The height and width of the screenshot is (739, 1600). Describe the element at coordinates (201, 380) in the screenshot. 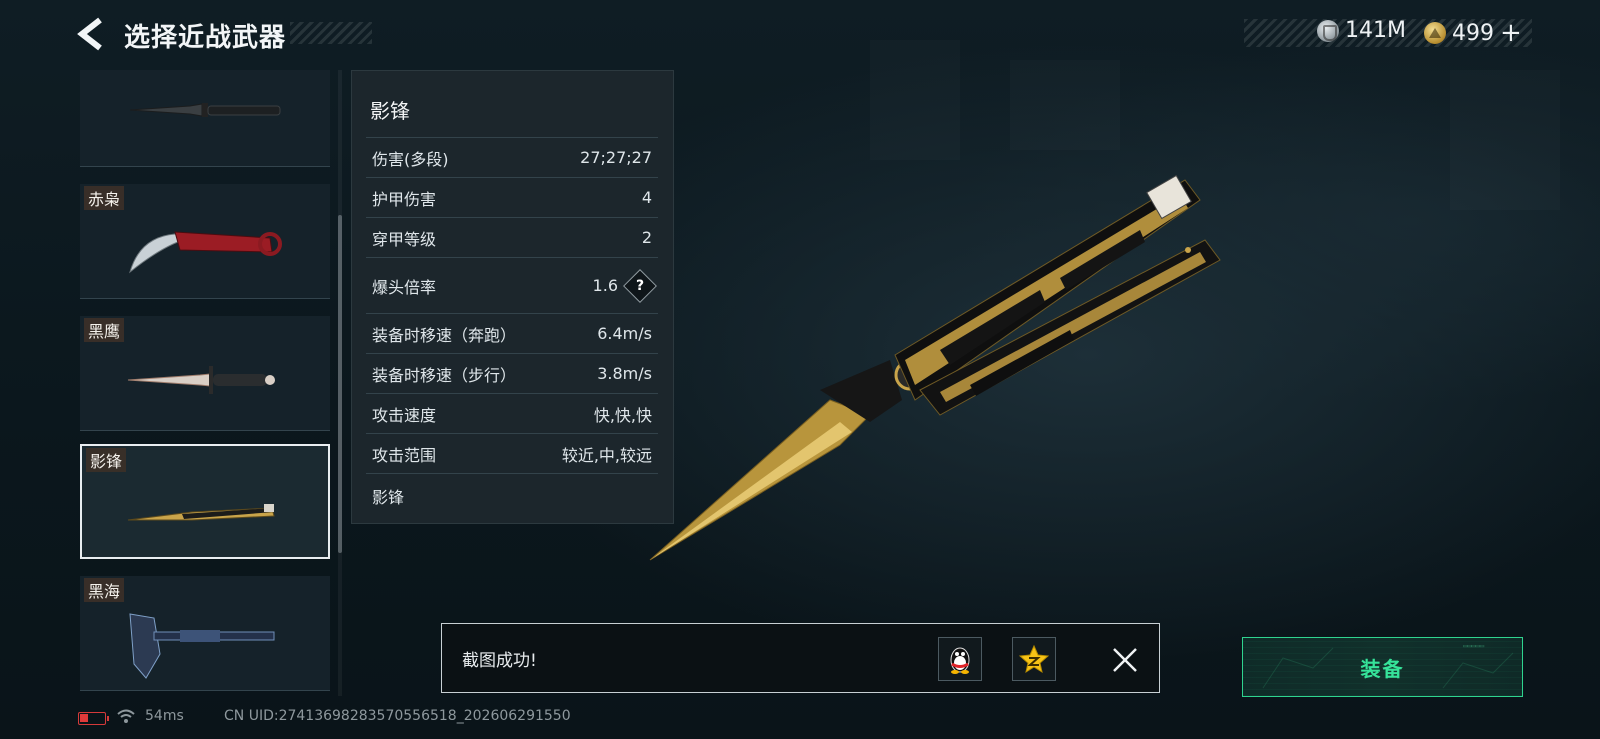

I see `dagger-icon` at that location.